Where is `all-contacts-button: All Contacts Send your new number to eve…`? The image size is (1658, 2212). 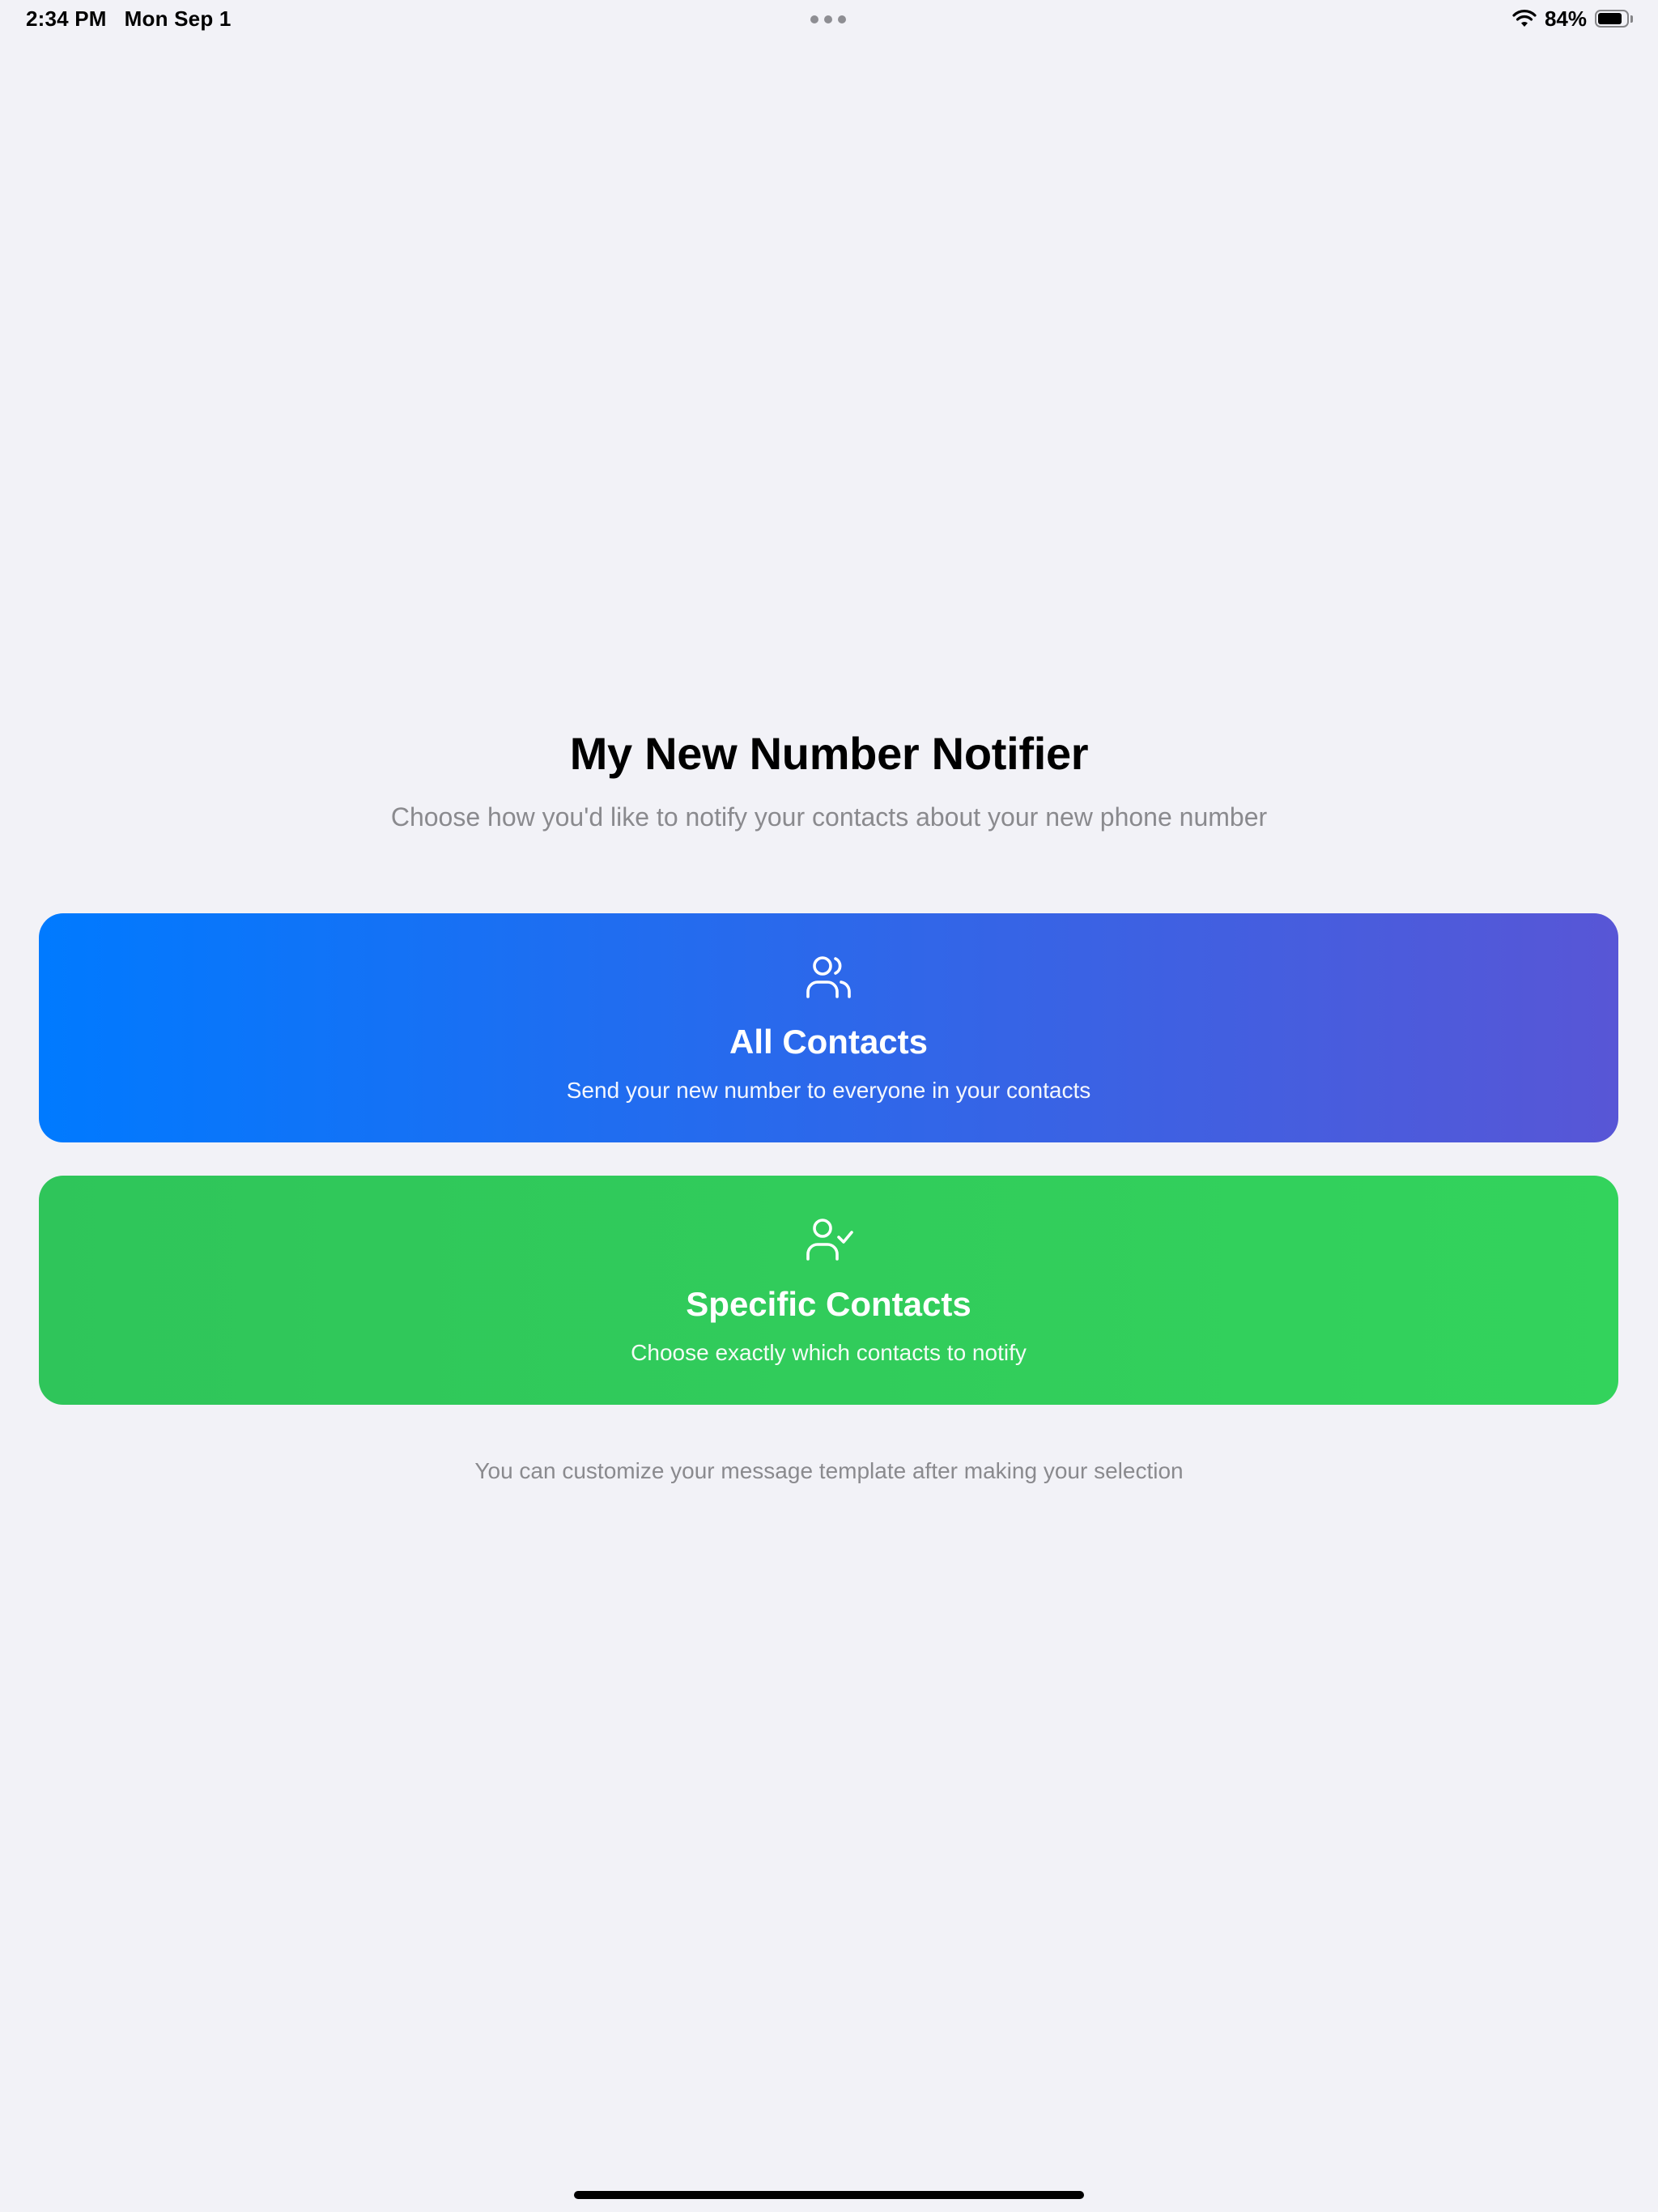 all-contacts-button: All Contacts Send your new number to eve… is located at coordinates (828, 1028).